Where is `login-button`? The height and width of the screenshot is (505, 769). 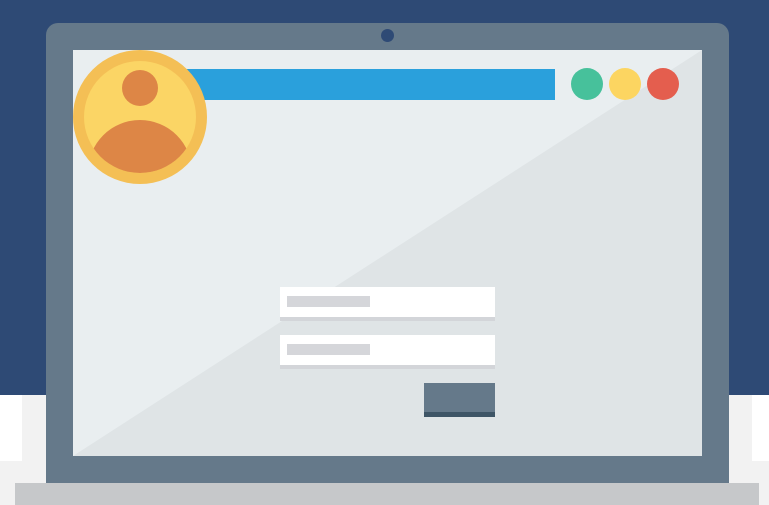
login-button is located at coordinates (459, 400).